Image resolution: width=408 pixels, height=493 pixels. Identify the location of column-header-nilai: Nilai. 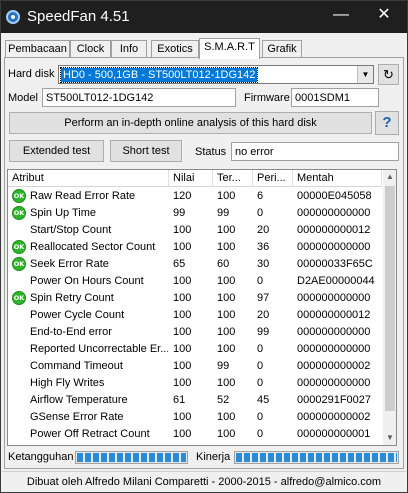
(191, 178).